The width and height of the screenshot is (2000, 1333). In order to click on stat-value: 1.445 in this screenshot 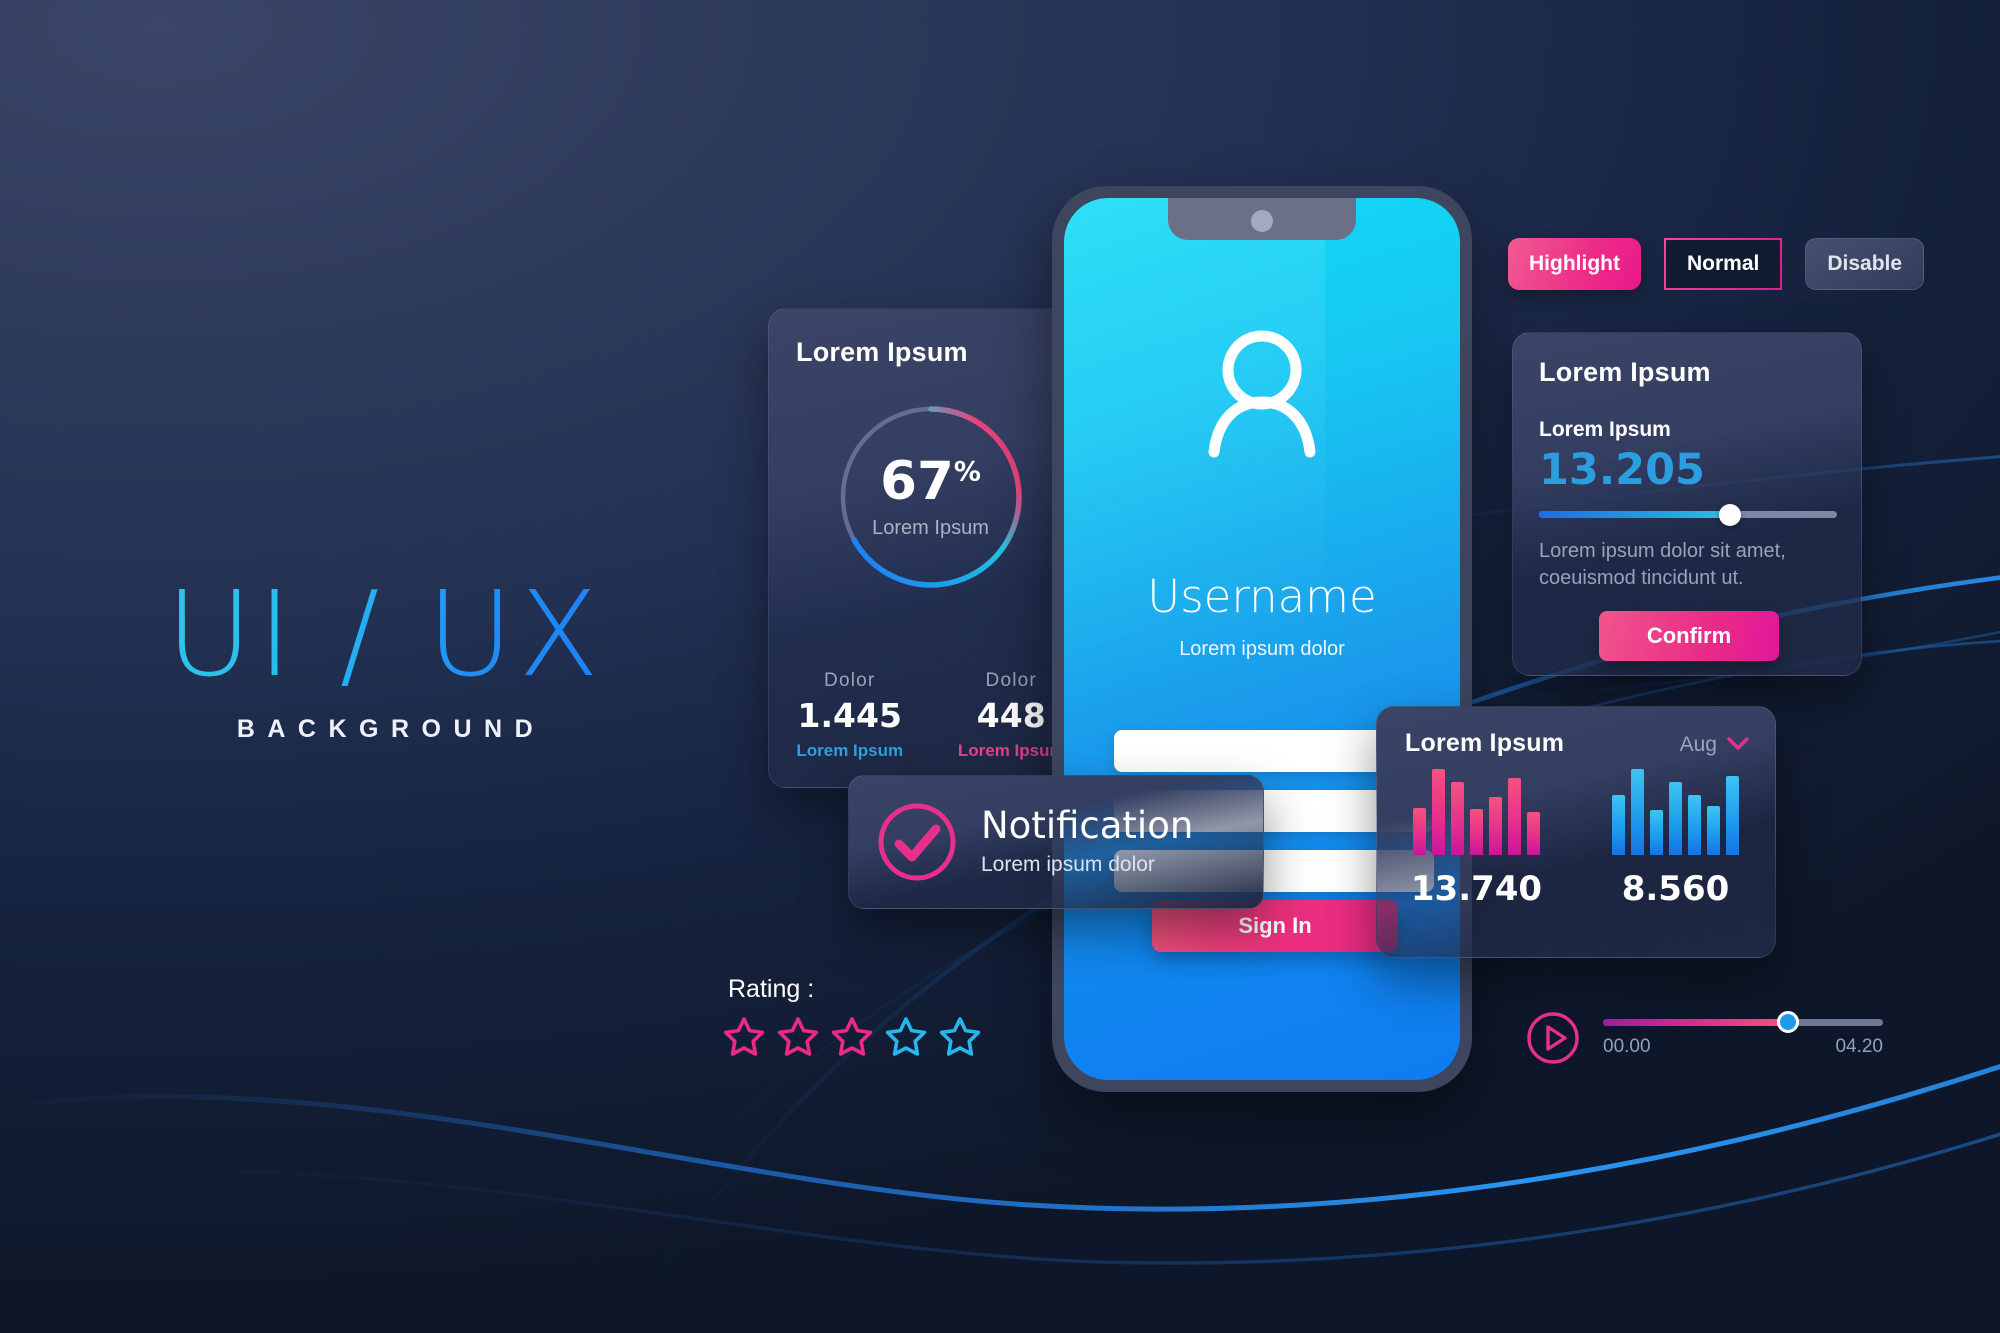, I will do `click(849, 715)`.